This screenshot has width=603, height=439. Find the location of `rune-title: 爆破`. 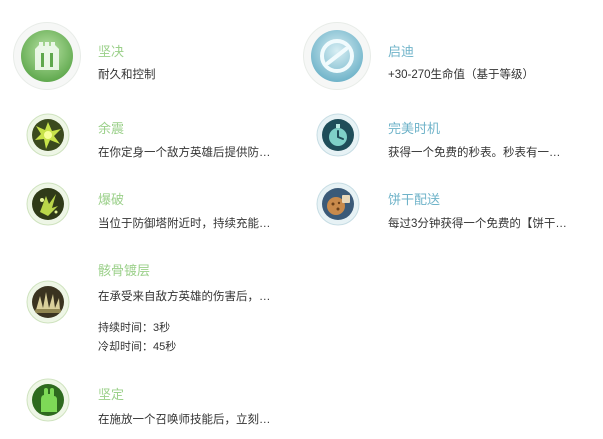

rune-title: 爆破 is located at coordinates (111, 199).